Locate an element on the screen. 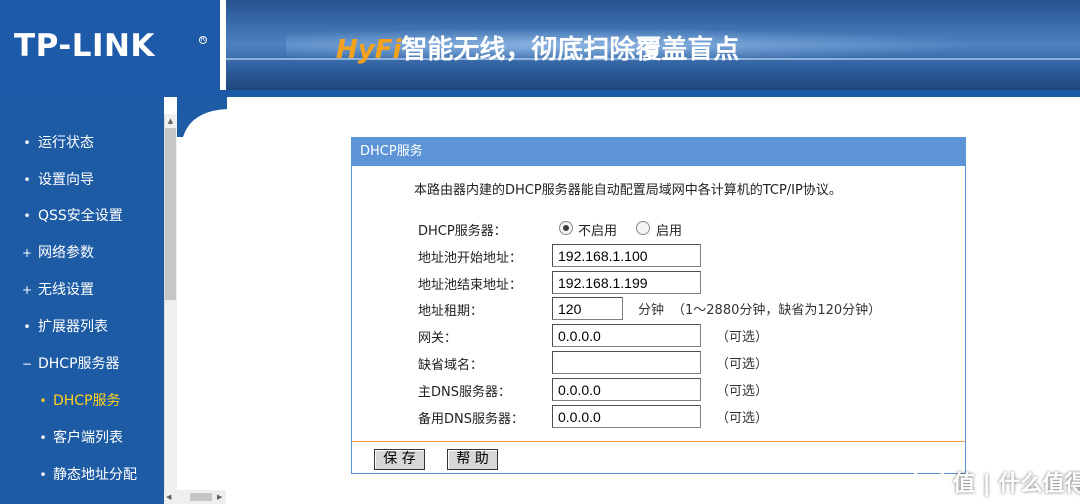 The height and width of the screenshot is (504, 1080). sidebar-item-status: • 运行状态 is located at coordinates (82, 143).